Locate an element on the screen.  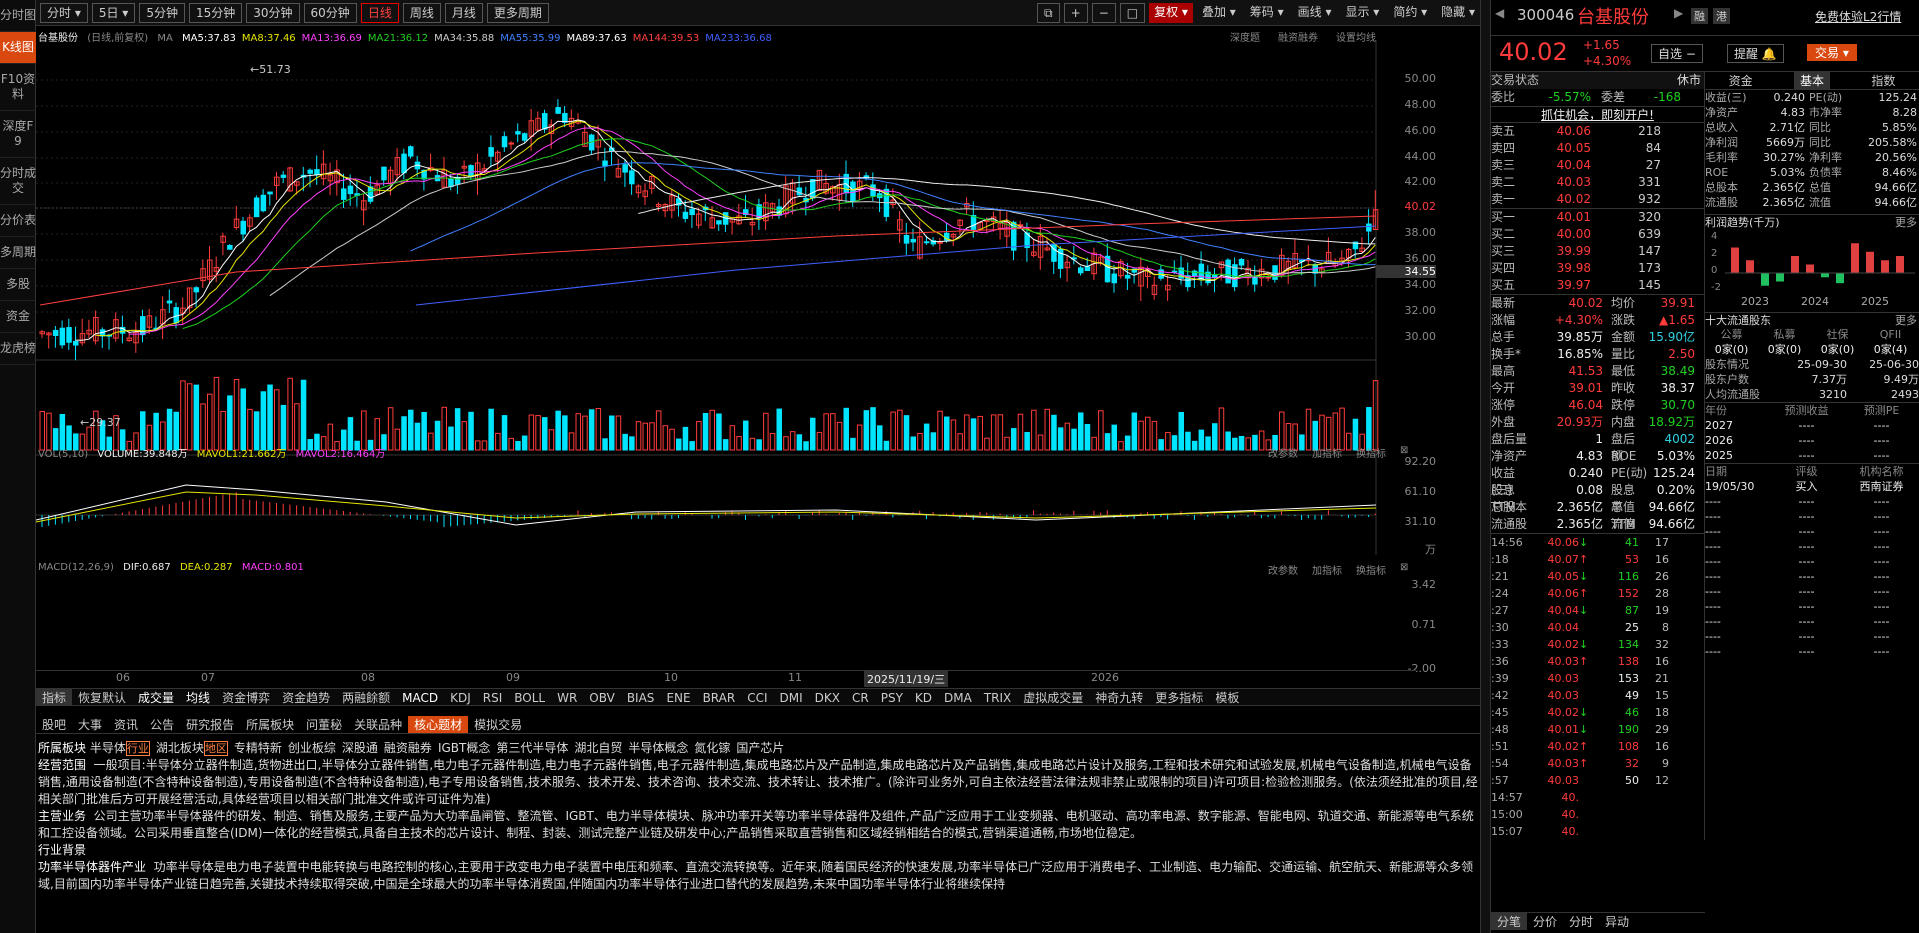
sidebar-item-4: 分时成交 is located at coordinates (18, 181).